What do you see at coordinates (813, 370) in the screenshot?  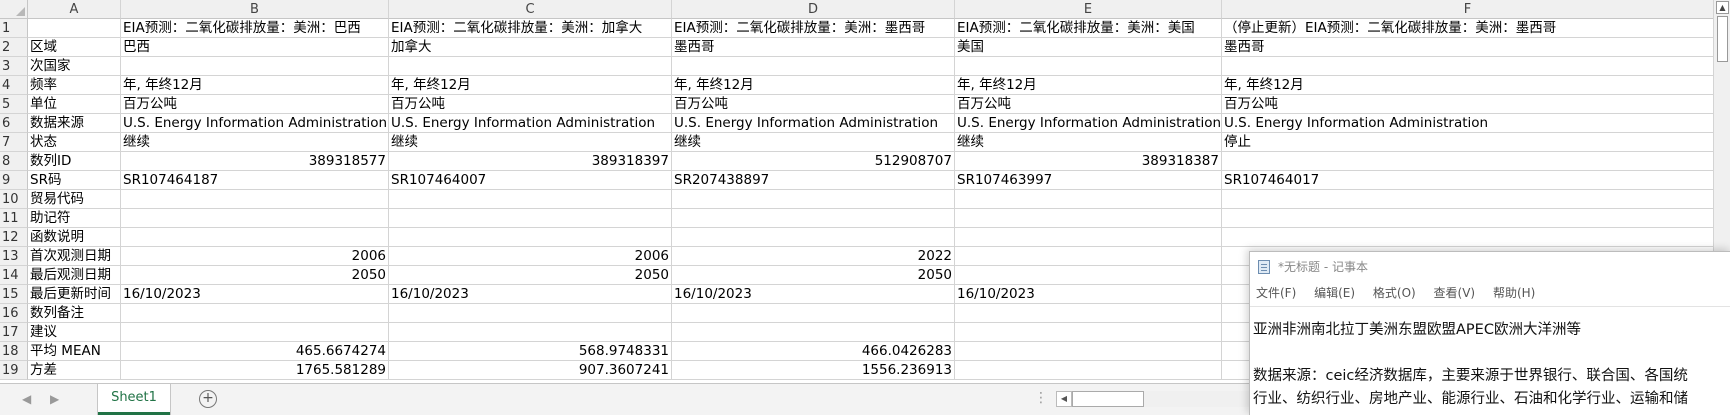 I see `cell-d: 1556.236913` at bounding box center [813, 370].